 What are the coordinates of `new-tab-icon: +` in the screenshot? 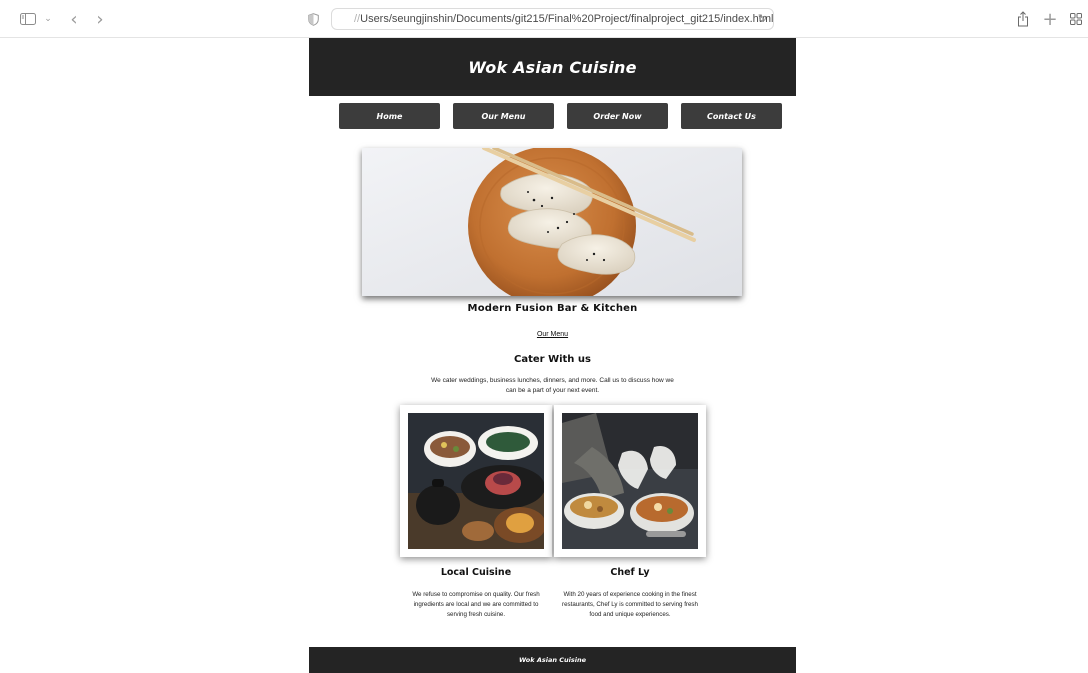 It's located at (1050, 19).